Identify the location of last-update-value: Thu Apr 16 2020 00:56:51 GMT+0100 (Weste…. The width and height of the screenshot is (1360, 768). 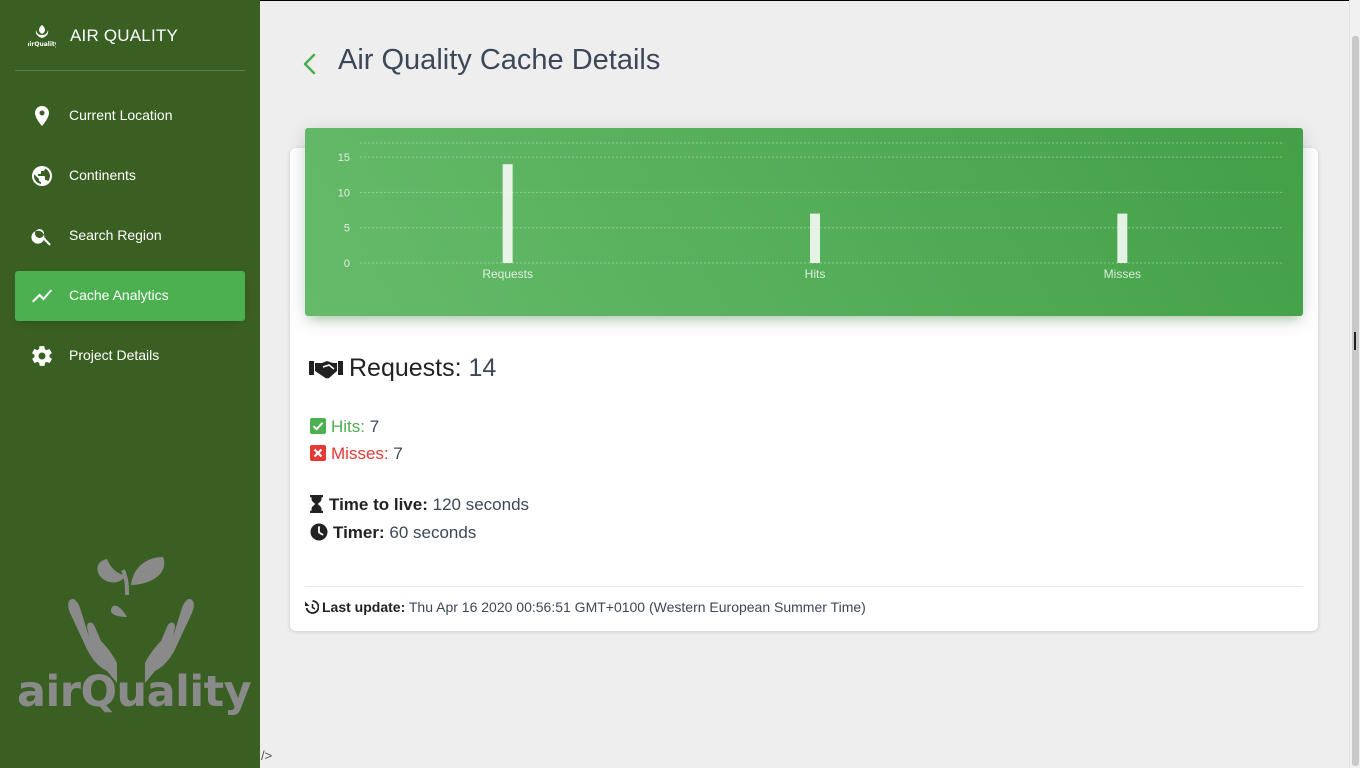
(637, 607).